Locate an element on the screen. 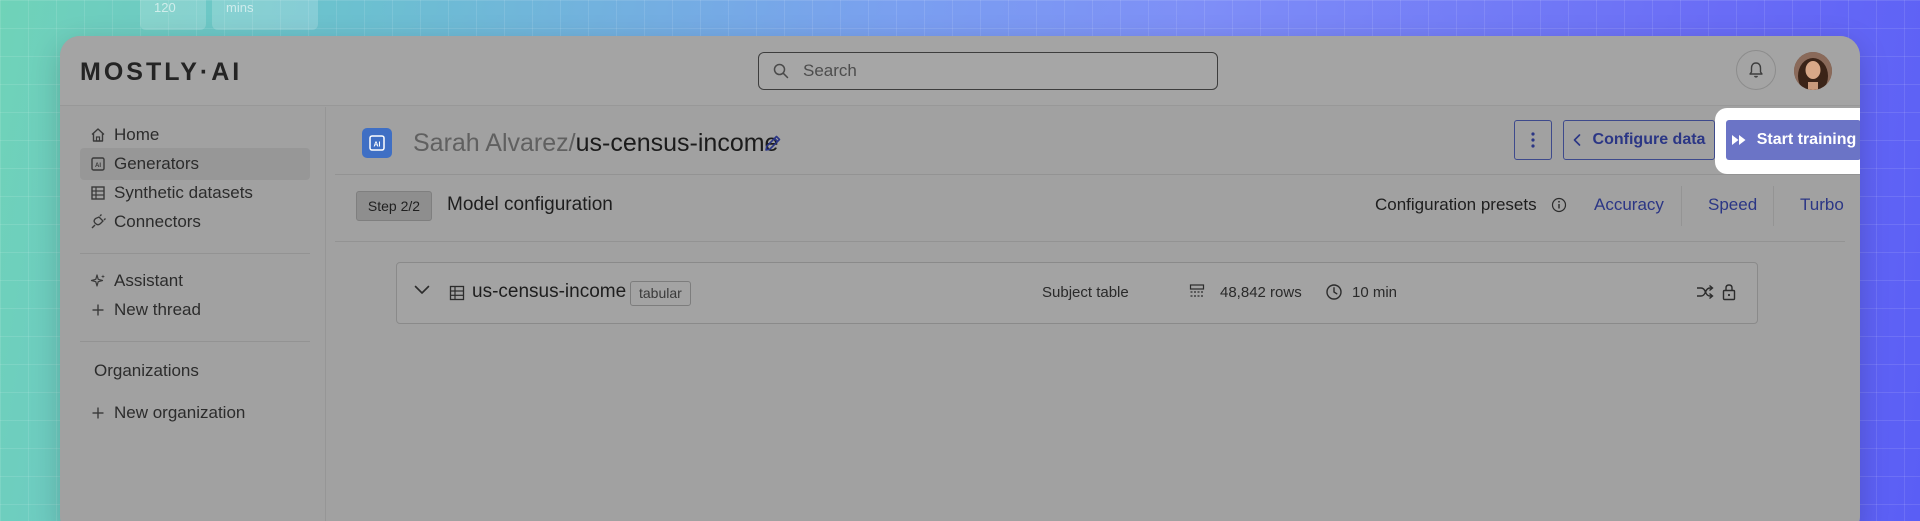 The image size is (1920, 521). sidebar-item-label: New thread is located at coordinates (157, 309).